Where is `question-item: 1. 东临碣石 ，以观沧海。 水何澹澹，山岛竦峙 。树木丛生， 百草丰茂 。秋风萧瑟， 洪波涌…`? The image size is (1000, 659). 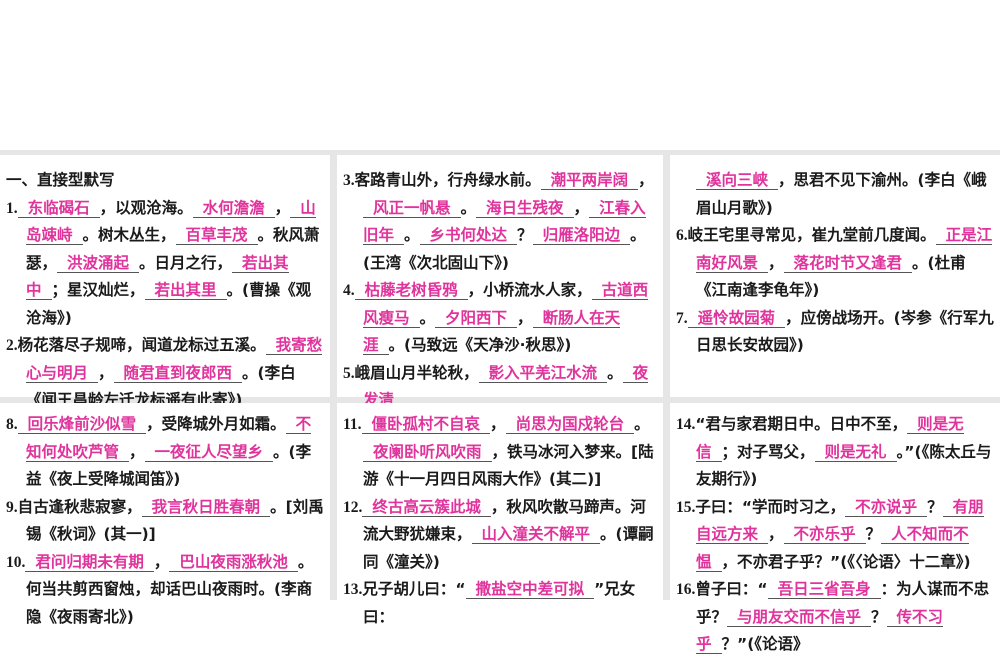
question-item: 1. 东临碣石 ，以观沧海。 水何澹澹，山岛竦峙 。树木丛生， 百草丰茂 。秋风萧瑟， 洪波涌… is located at coordinates (165, 264).